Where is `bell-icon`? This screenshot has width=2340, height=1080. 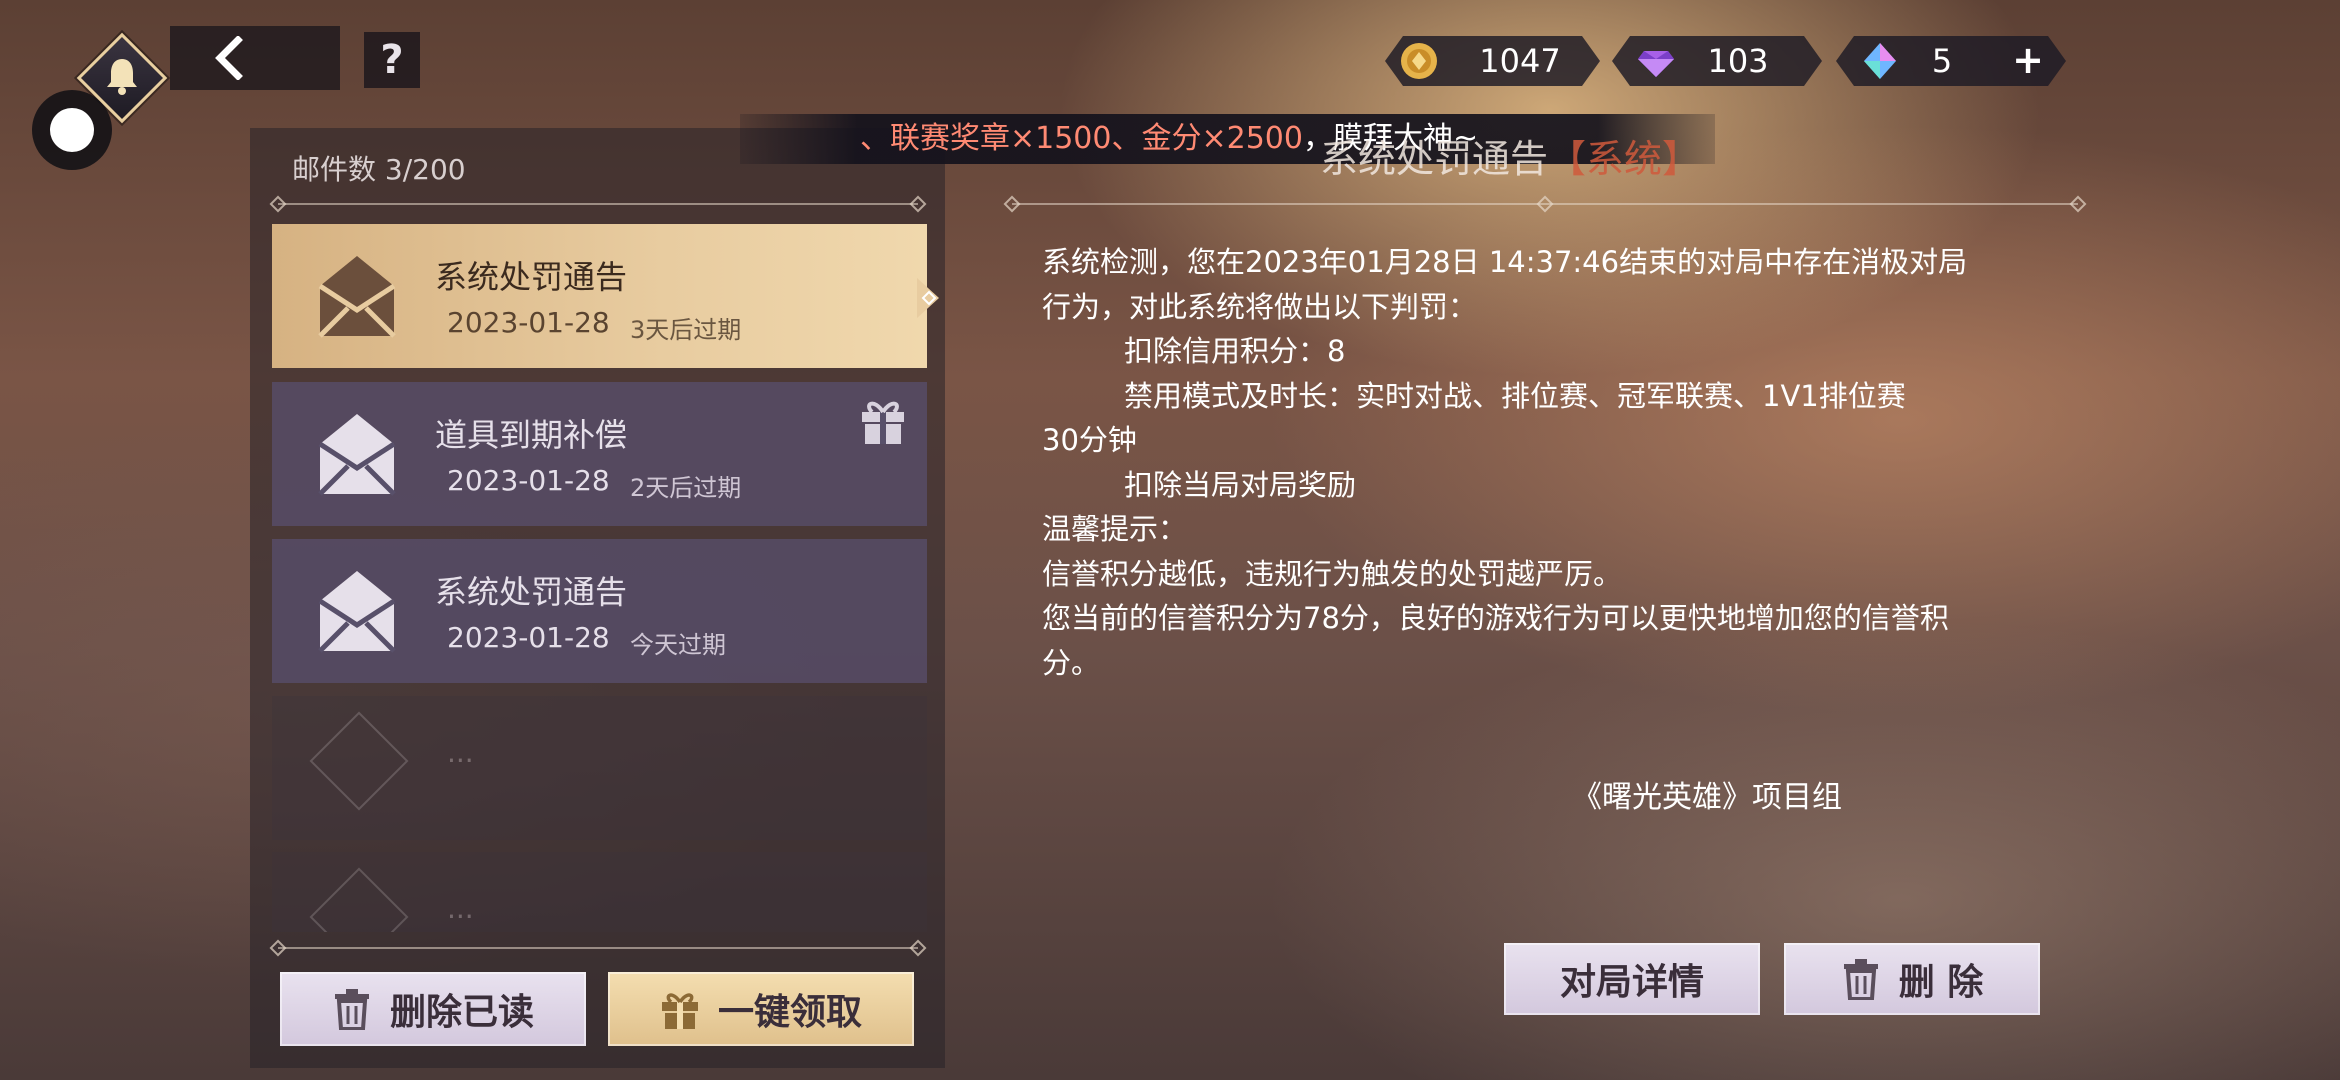 bell-icon is located at coordinates (122, 77).